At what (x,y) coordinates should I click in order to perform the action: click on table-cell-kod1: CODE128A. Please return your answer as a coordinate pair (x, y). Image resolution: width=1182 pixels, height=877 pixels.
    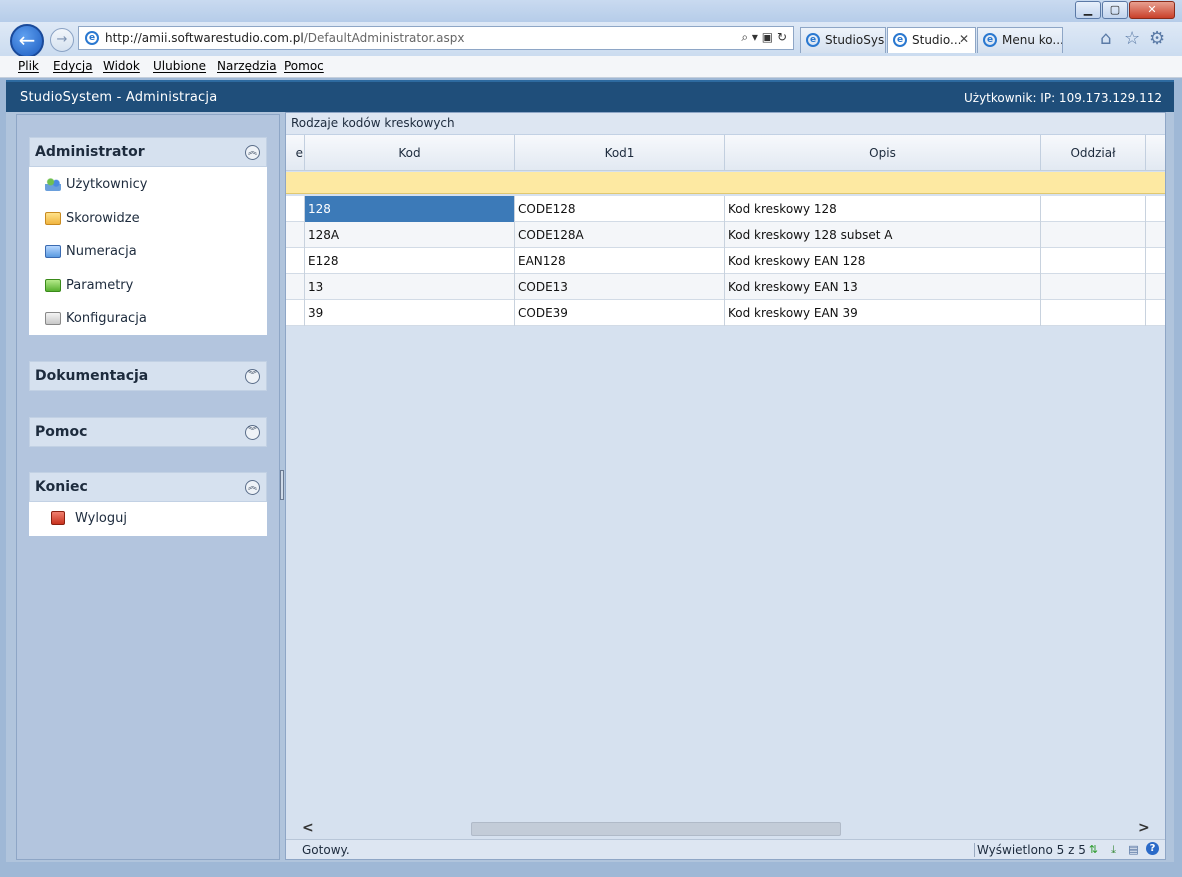
    Looking at the image, I should click on (620, 235).